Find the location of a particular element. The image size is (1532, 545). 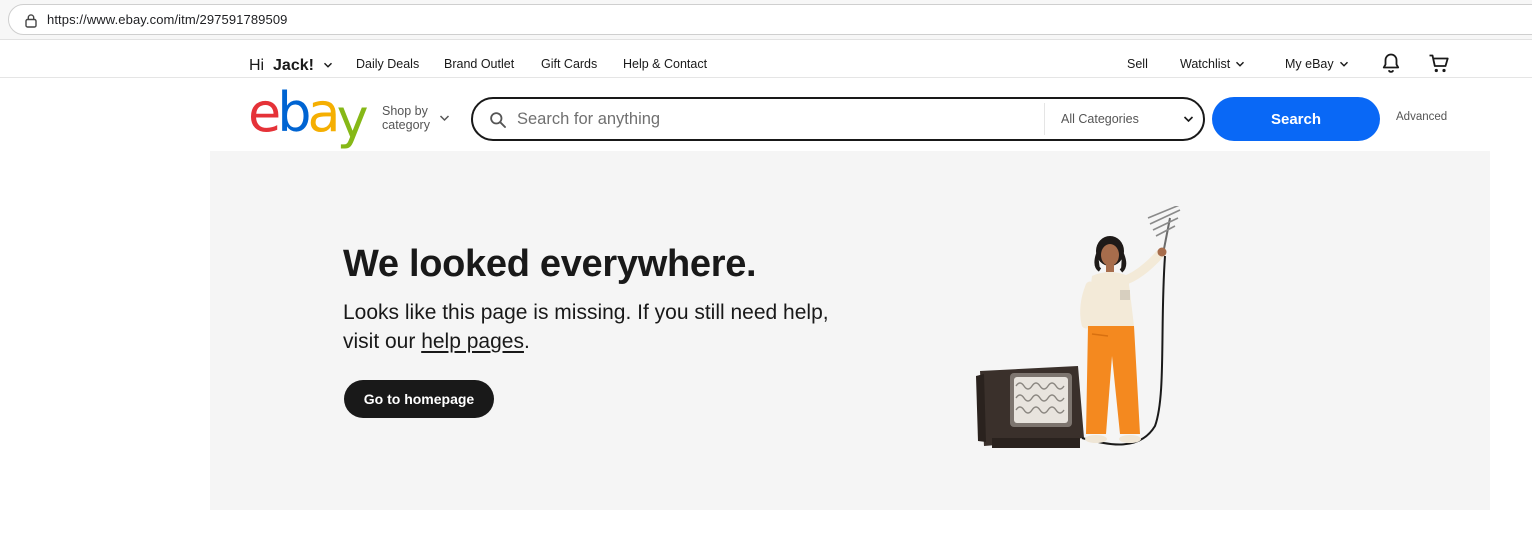

search-bar: All Categories is located at coordinates (838, 119).